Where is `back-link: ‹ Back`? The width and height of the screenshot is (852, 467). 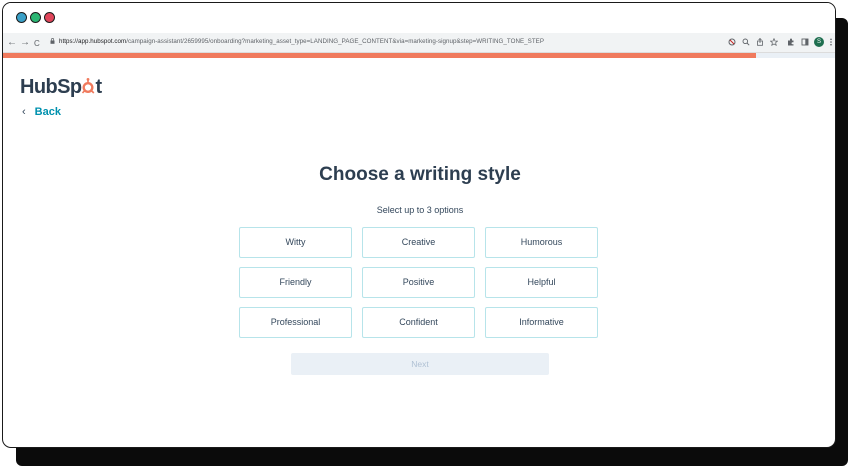
back-link: ‹ Back is located at coordinates (41, 112).